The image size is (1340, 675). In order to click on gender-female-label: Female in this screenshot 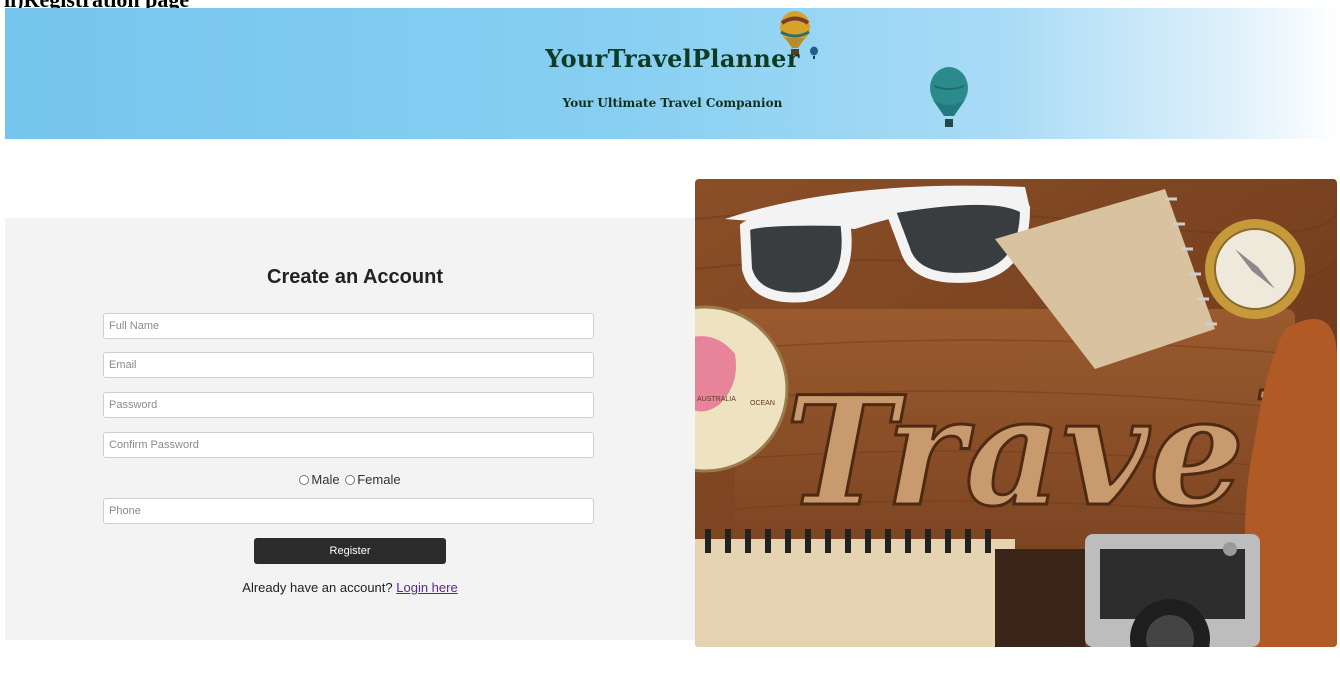, I will do `click(379, 479)`.